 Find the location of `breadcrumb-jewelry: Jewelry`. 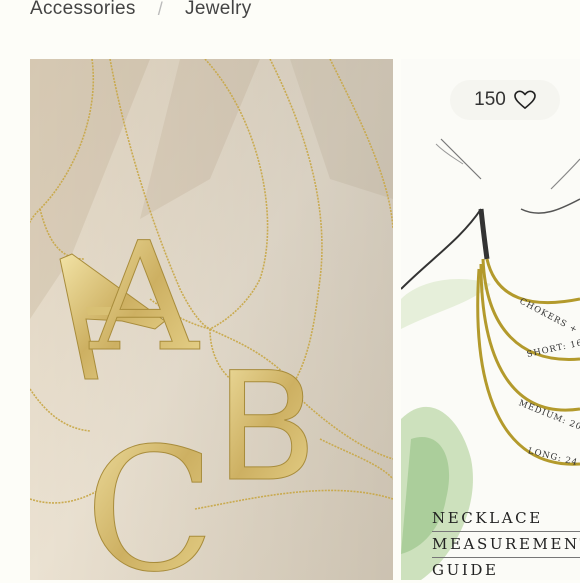

breadcrumb-jewelry: Jewelry is located at coordinates (218, 10).